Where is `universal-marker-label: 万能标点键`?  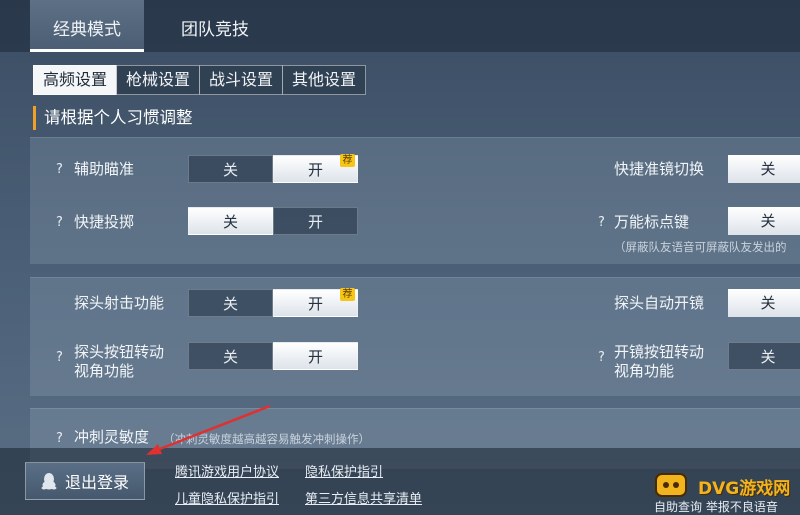 universal-marker-label: 万能标点键 is located at coordinates (652, 222).